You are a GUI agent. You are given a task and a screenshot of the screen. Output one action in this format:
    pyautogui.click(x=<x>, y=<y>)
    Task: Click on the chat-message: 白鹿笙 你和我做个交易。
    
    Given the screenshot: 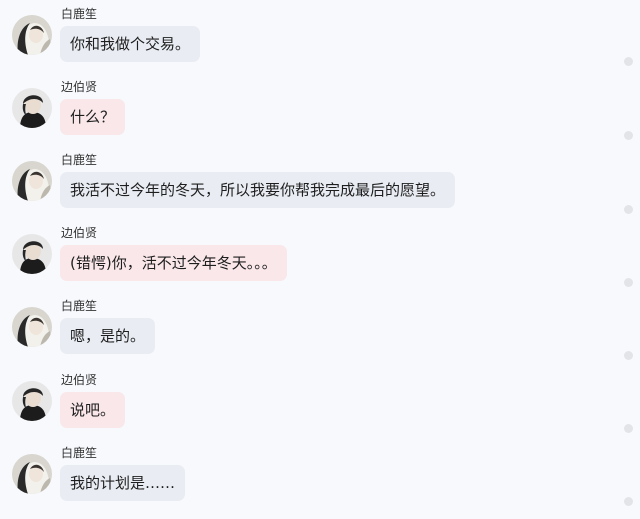 What is the action you would take?
    pyautogui.click(x=320, y=39)
    